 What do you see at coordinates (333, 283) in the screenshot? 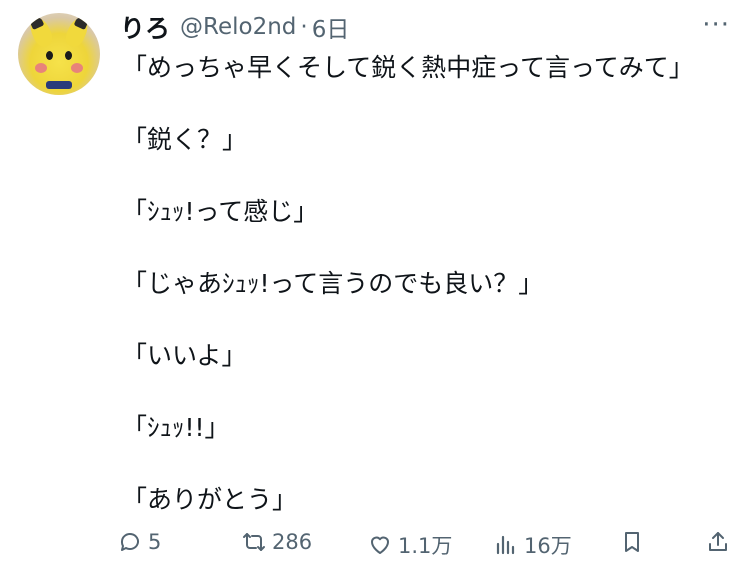
I see `tweet-line: 「じゃあｼｭｯ!って言うのでも良い？」` at bounding box center [333, 283].